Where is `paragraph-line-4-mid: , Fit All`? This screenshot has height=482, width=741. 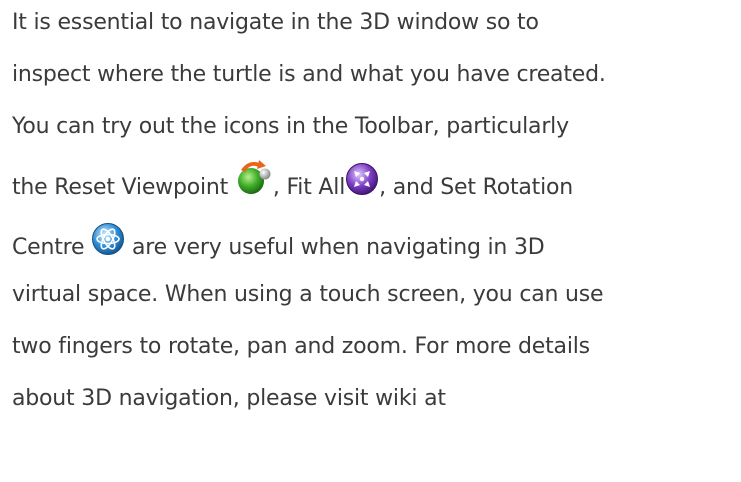 paragraph-line-4-mid: , Fit All is located at coordinates (309, 187).